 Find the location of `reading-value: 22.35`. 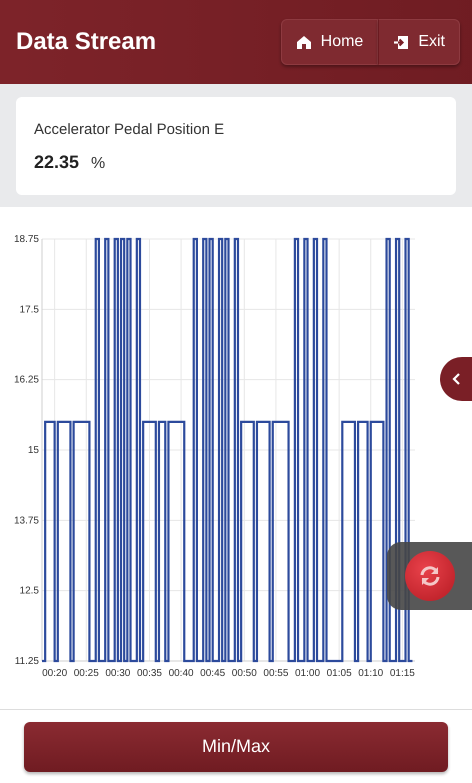

reading-value: 22.35 is located at coordinates (57, 162).